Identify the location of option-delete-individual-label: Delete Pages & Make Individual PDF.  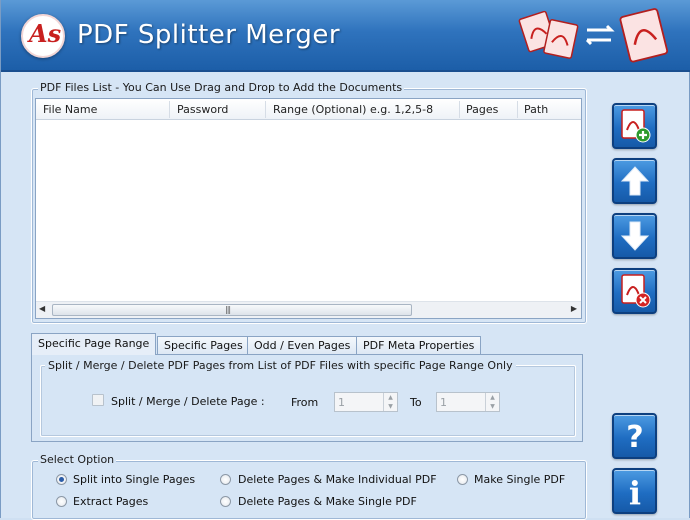
(337, 479).